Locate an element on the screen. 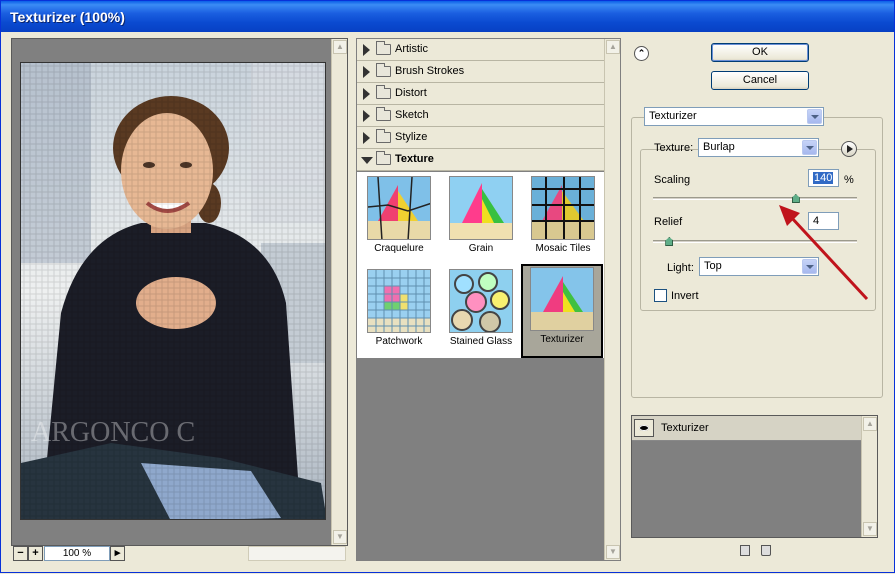 The width and height of the screenshot is (895, 574). filter-thumb-craquelure: Craquelure is located at coordinates (399, 219).